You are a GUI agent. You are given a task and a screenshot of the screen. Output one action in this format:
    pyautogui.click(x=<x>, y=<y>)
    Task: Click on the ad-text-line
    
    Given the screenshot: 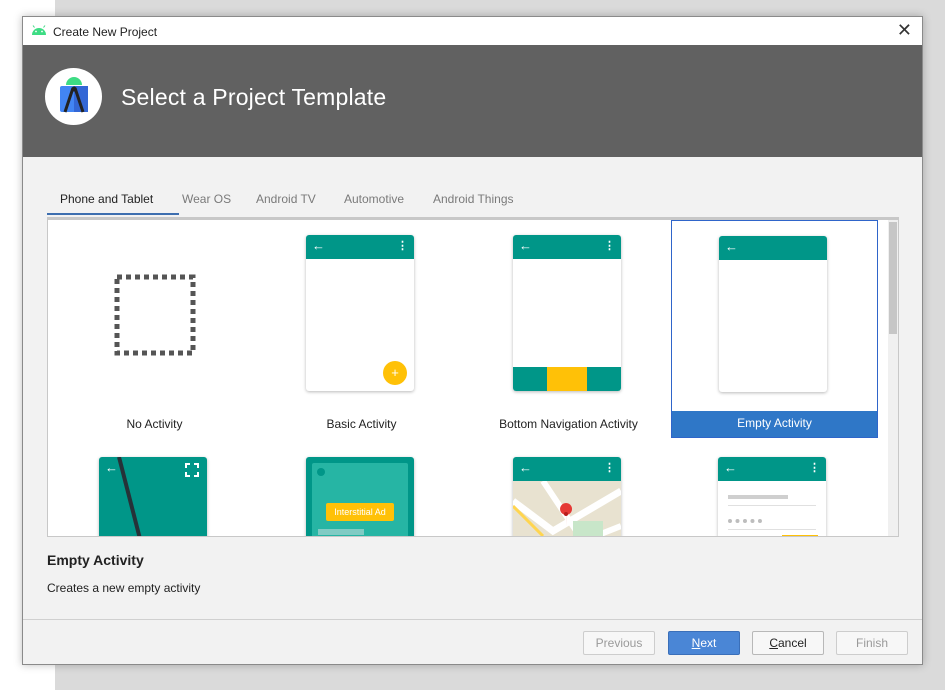 What is the action you would take?
    pyautogui.click(x=341, y=532)
    